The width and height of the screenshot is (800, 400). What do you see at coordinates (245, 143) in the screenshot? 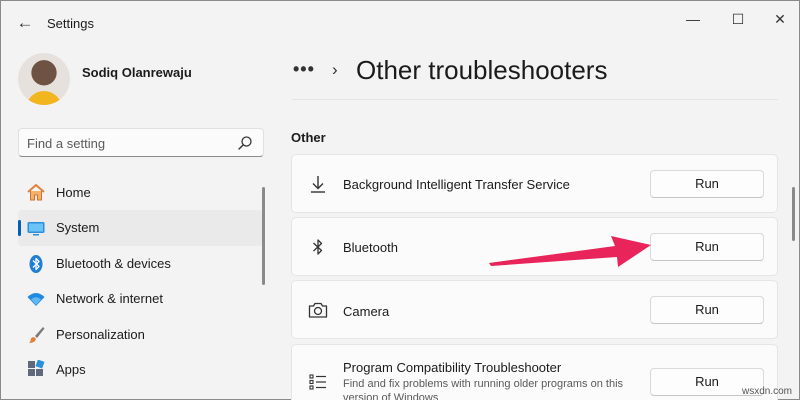
I see `search-icon` at bounding box center [245, 143].